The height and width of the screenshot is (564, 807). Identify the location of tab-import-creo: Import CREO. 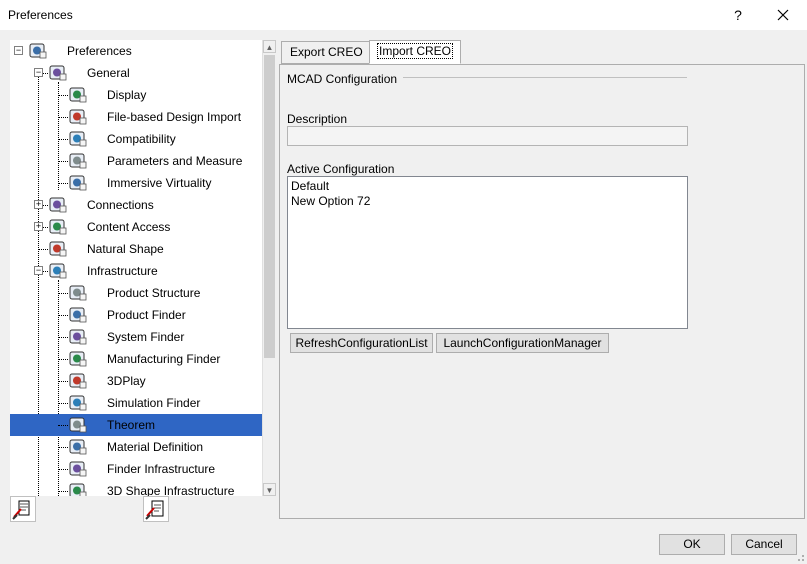
(415, 52).